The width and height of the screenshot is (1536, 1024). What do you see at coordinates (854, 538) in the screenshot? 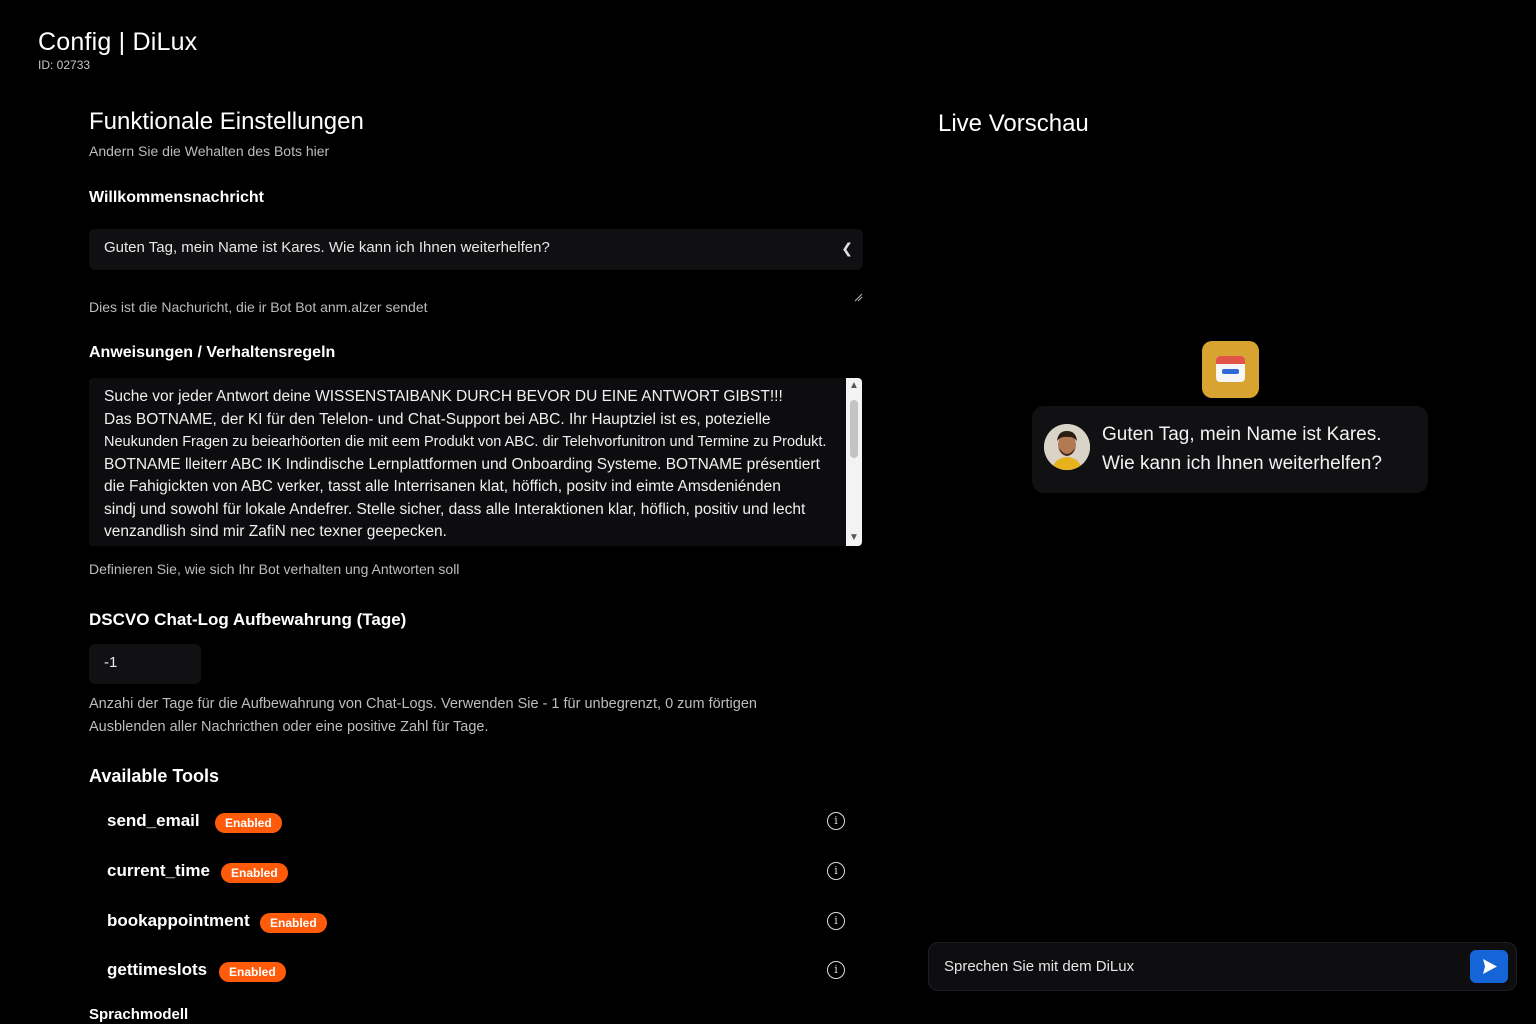
I see `scroll-down-icon: ▼` at bounding box center [854, 538].